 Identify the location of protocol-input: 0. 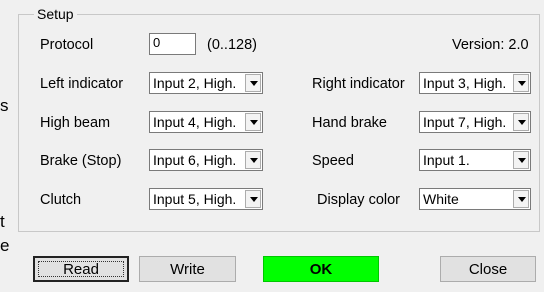
(172, 44).